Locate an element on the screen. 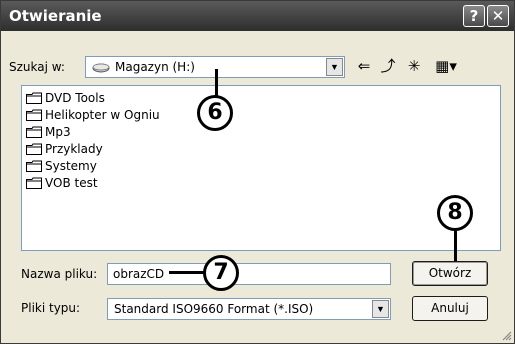  callout-6: 6 is located at coordinates (215, 113).